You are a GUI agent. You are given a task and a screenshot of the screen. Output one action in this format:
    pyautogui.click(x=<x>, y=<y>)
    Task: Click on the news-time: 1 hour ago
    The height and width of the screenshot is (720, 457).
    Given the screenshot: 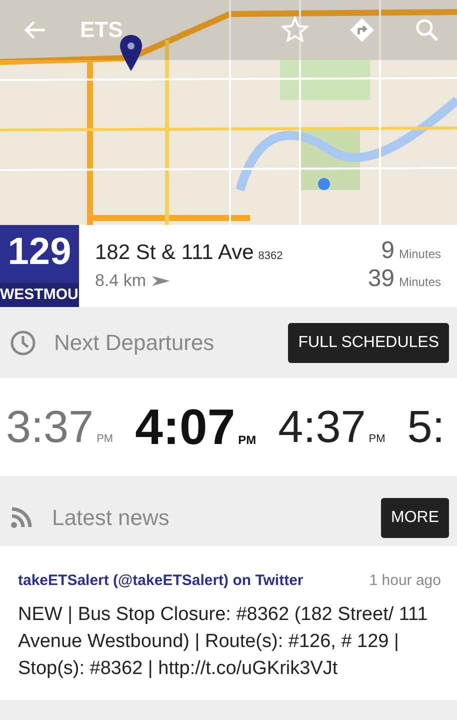 What is the action you would take?
    pyautogui.click(x=405, y=580)
    